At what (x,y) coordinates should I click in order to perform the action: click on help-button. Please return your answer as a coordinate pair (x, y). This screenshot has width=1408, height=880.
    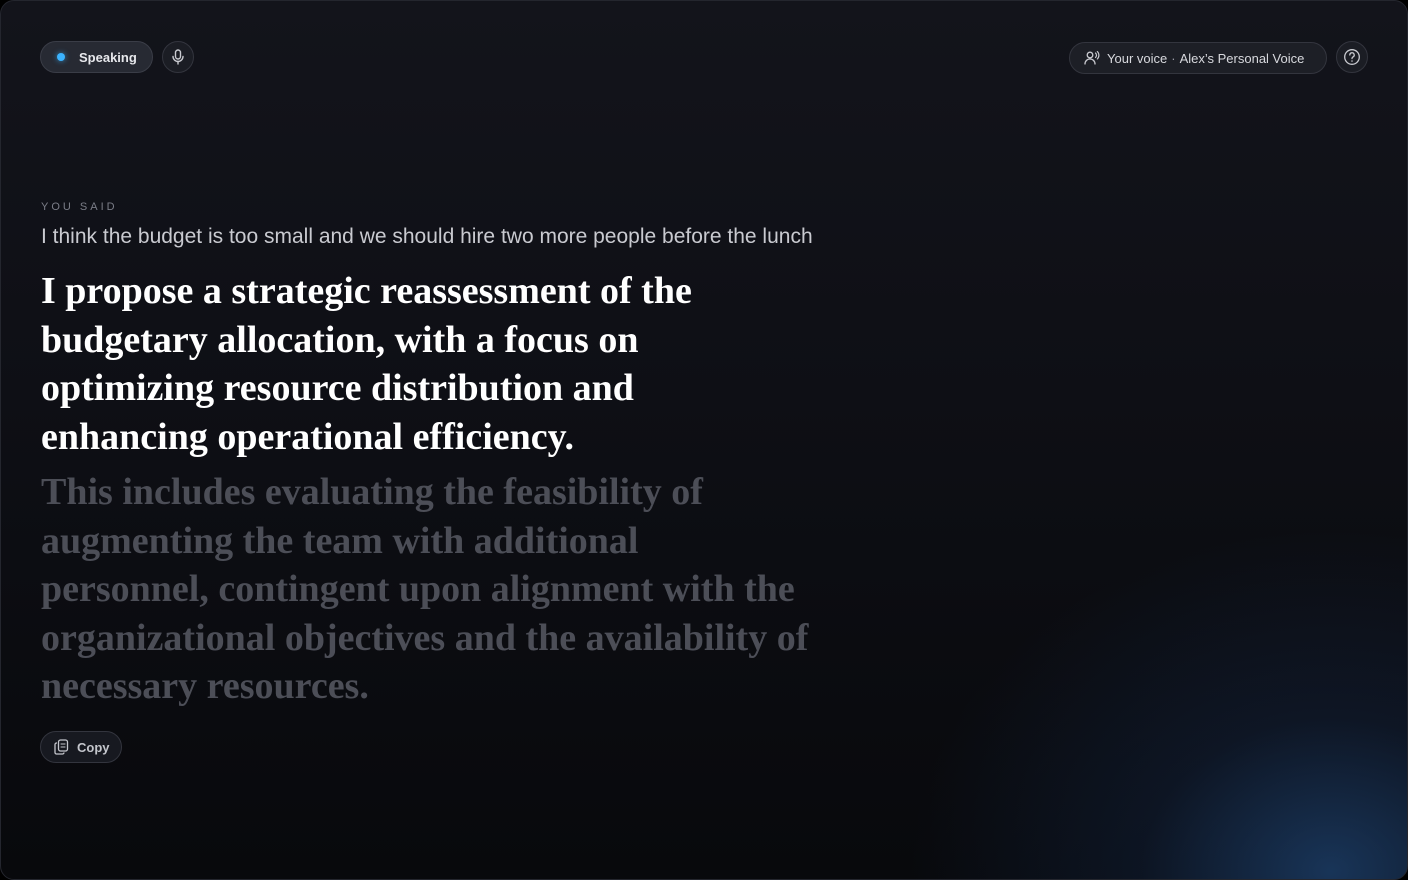
    Looking at the image, I should click on (1352, 57).